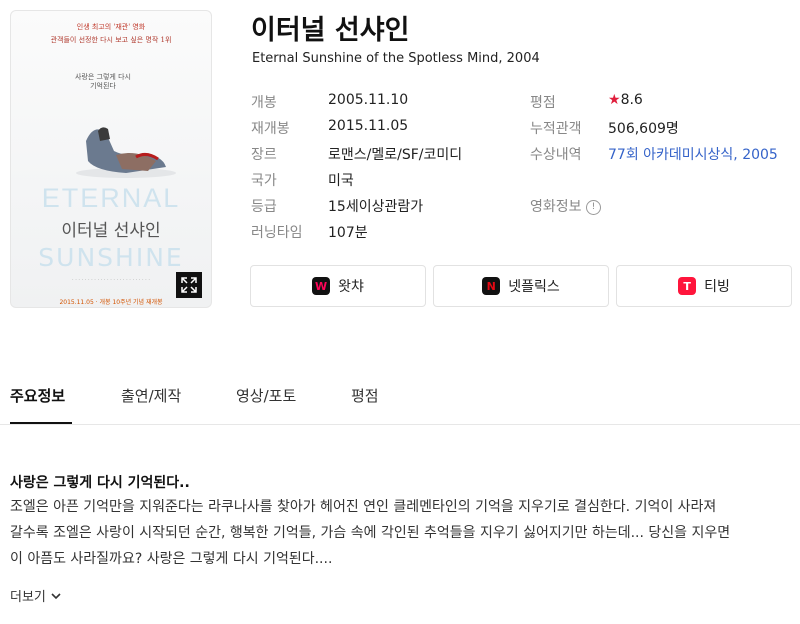  What do you see at coordinates (111, 302) in the screenshot?
I see `poster-release-note: 2015.11.05 · 개봉 10주년 기념 재개봉` at bounding box center [111, 302].